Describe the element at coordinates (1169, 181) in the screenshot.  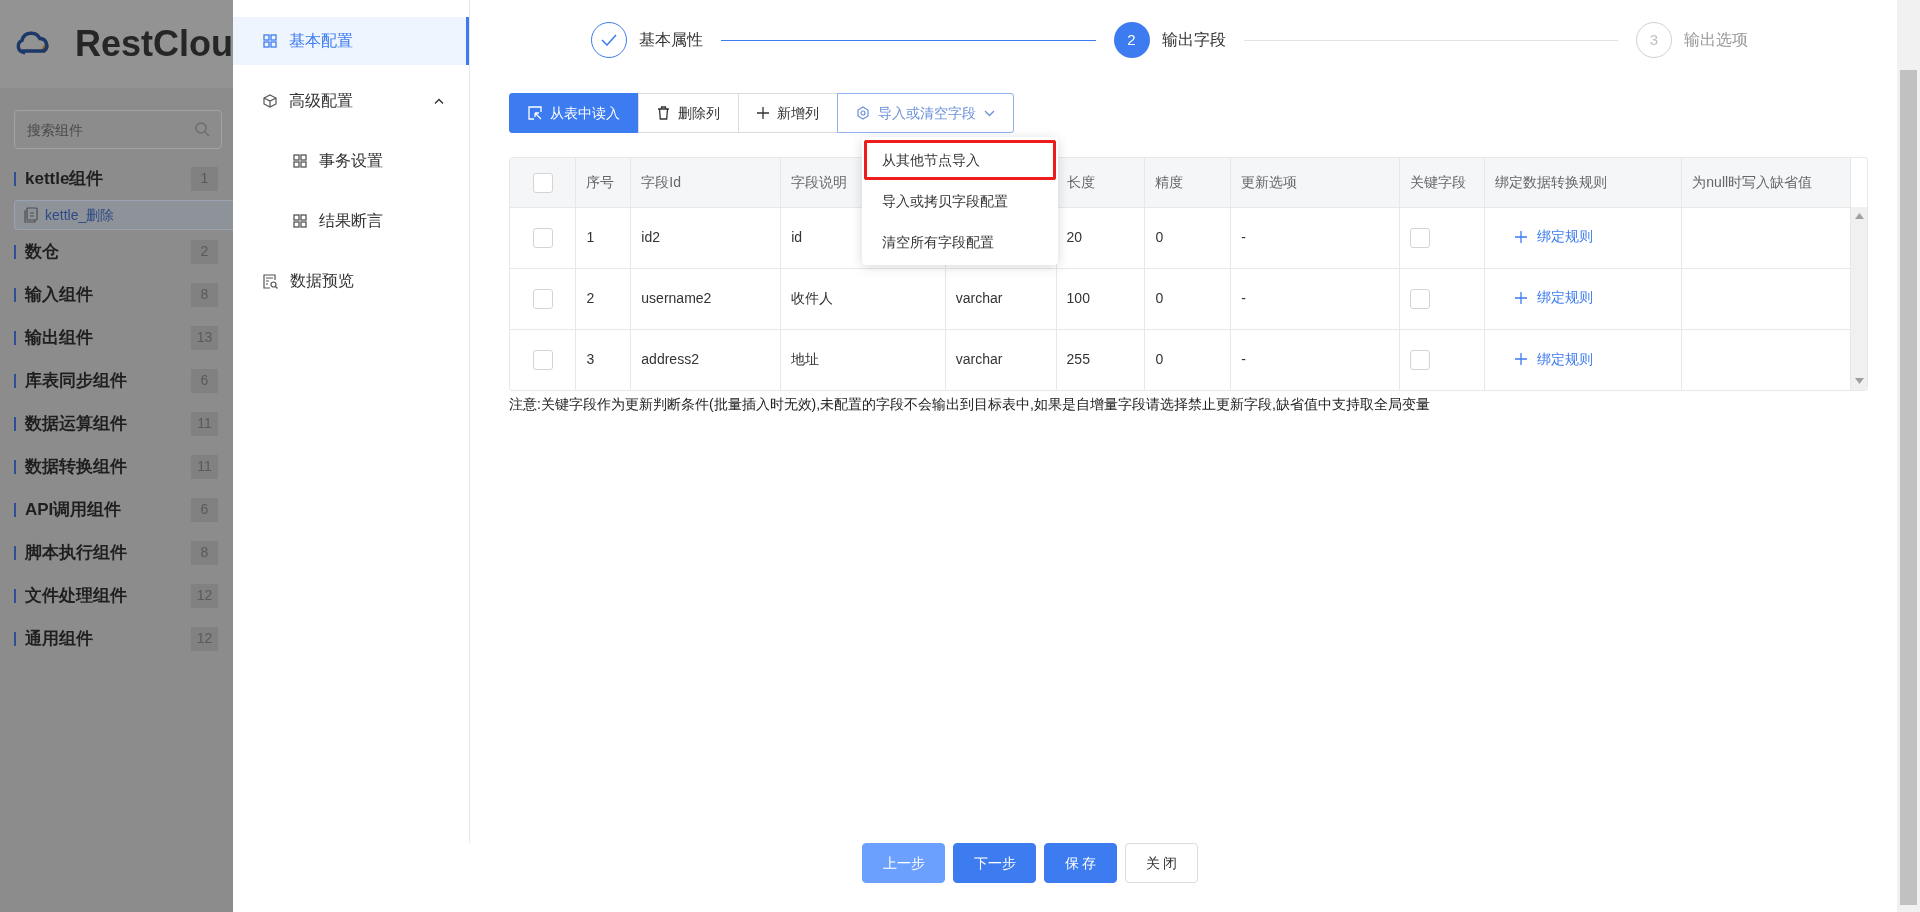
I see `column-header: 精度` at that location.